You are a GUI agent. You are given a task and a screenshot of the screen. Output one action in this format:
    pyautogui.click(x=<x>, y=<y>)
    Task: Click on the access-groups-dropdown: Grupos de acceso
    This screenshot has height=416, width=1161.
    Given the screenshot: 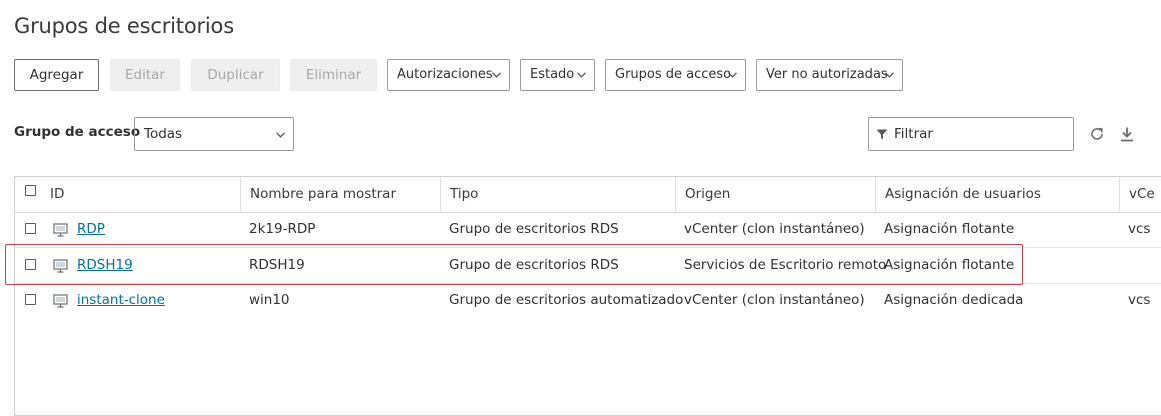 What is the action you would take?
    pyautogui.click(x=675, y=75)
    